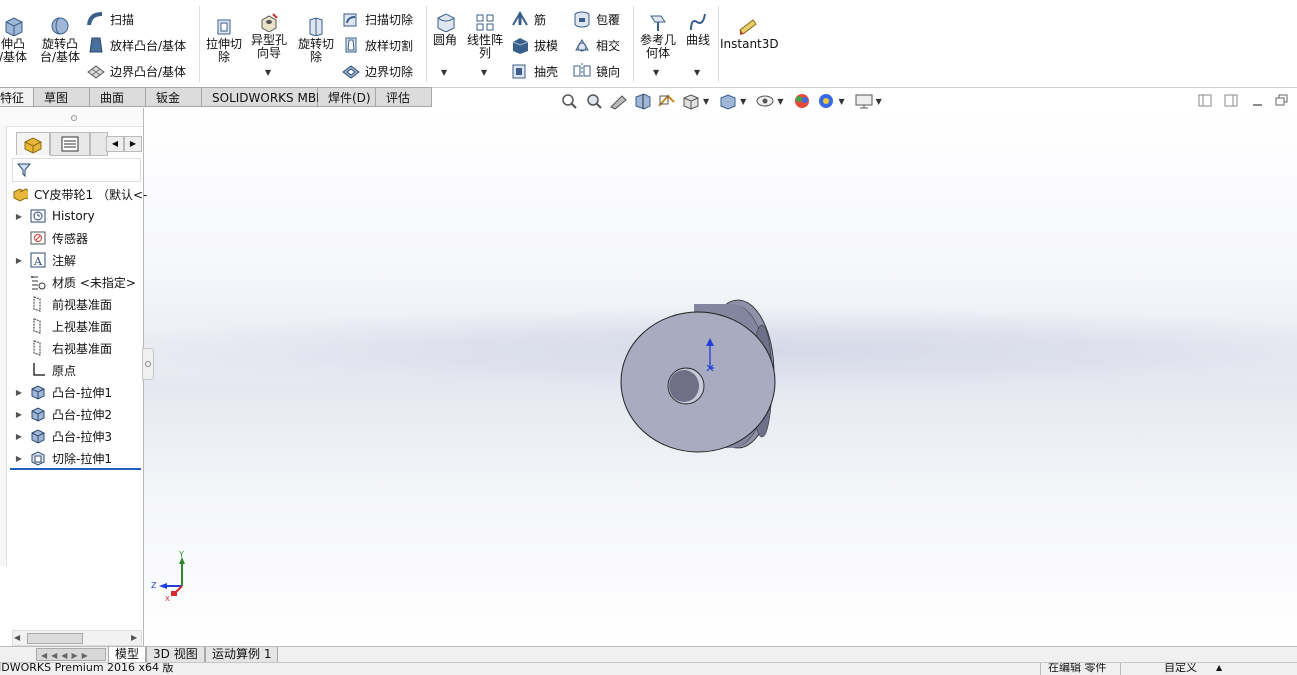 Image resolution: width=1297 pixels, height=675 pixels. What do you see at coordinates (118, 97) in the screenshot?
I see `tab-surfaces: 曲面` at bounding box center [118, 97].